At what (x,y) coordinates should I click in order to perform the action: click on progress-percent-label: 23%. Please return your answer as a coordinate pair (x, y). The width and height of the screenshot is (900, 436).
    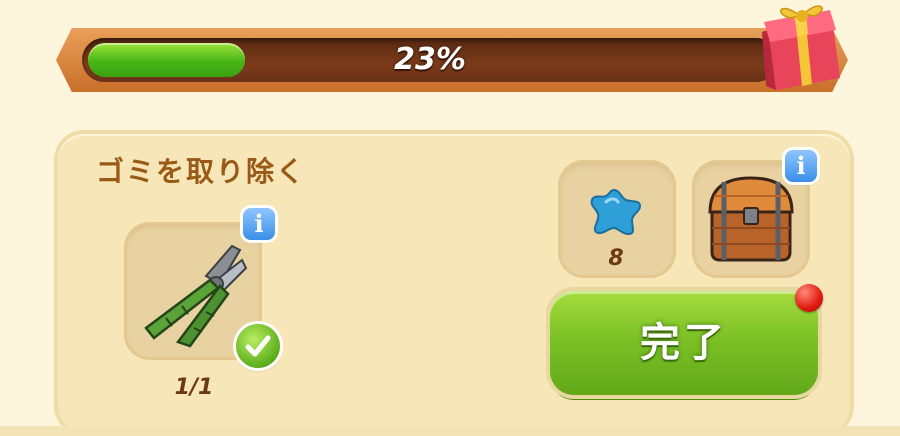
    Looking at the image, I should click on (430, 59).